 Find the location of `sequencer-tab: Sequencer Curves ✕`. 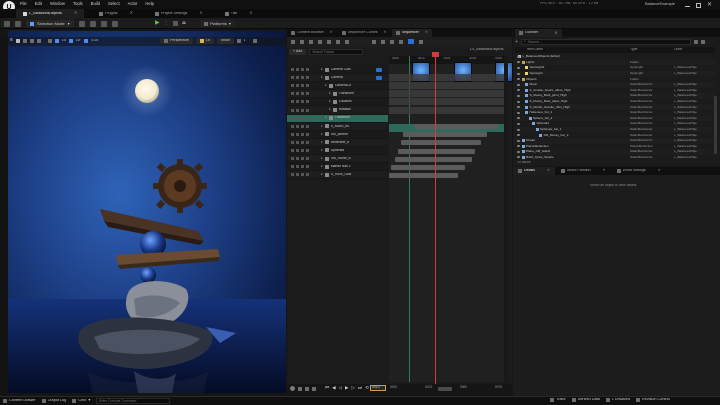

sequencer-tab: Sequencer Curves ✕ is located at coordinates (364, 33).